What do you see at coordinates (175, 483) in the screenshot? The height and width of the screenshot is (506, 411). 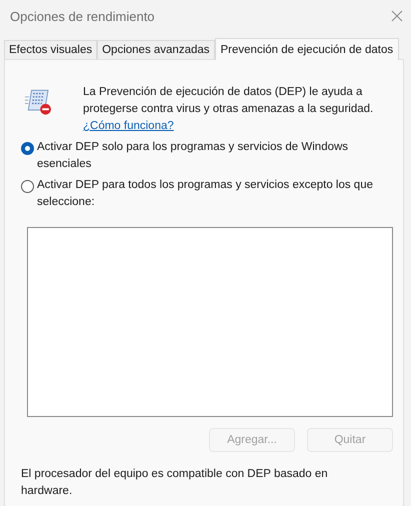 I see `hardware-support-text: El procesador del equipo es compatible con DEP basado en hardware.` at bounding box center [175, 483].